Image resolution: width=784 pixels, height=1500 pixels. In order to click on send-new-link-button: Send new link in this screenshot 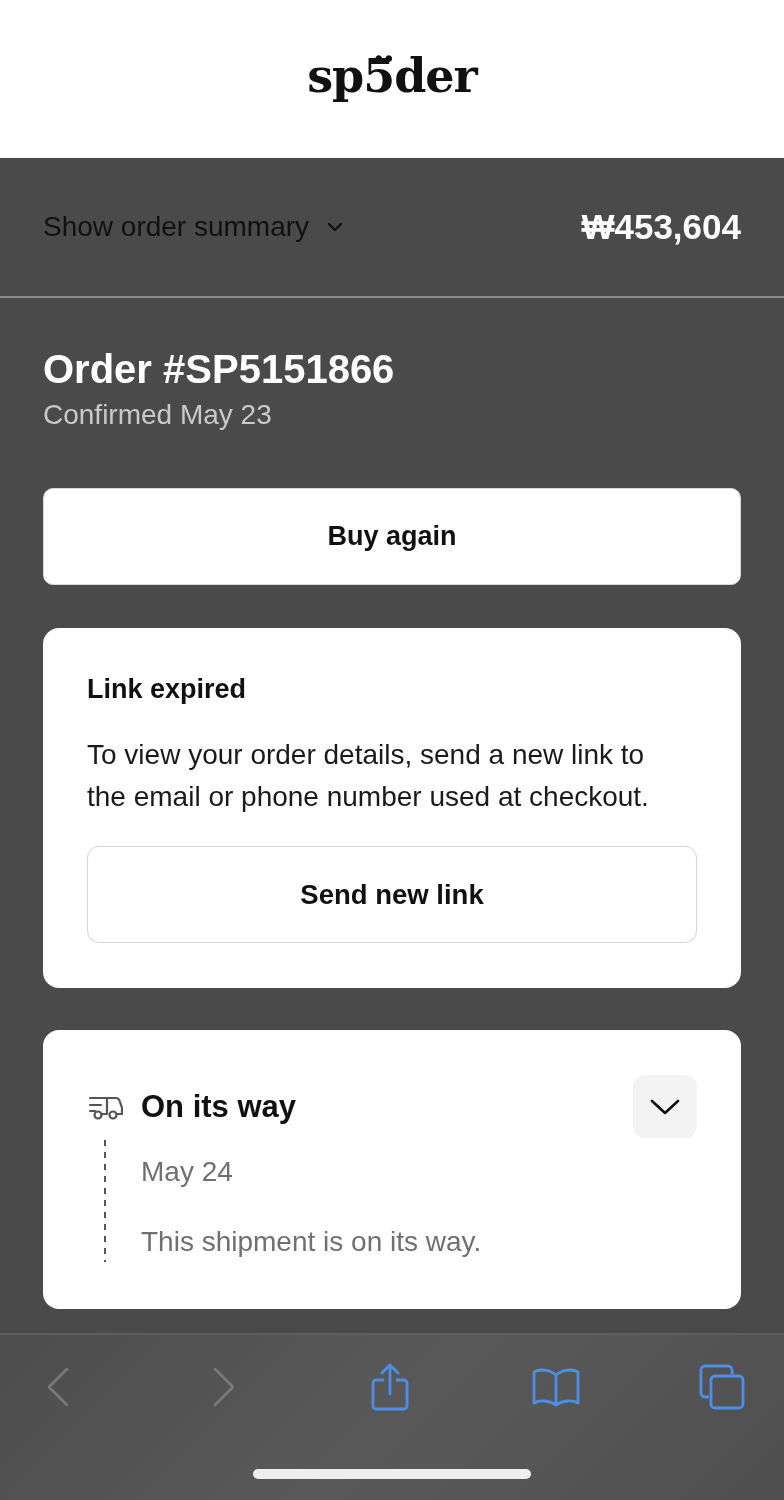, I will do `click(392, 894)`.